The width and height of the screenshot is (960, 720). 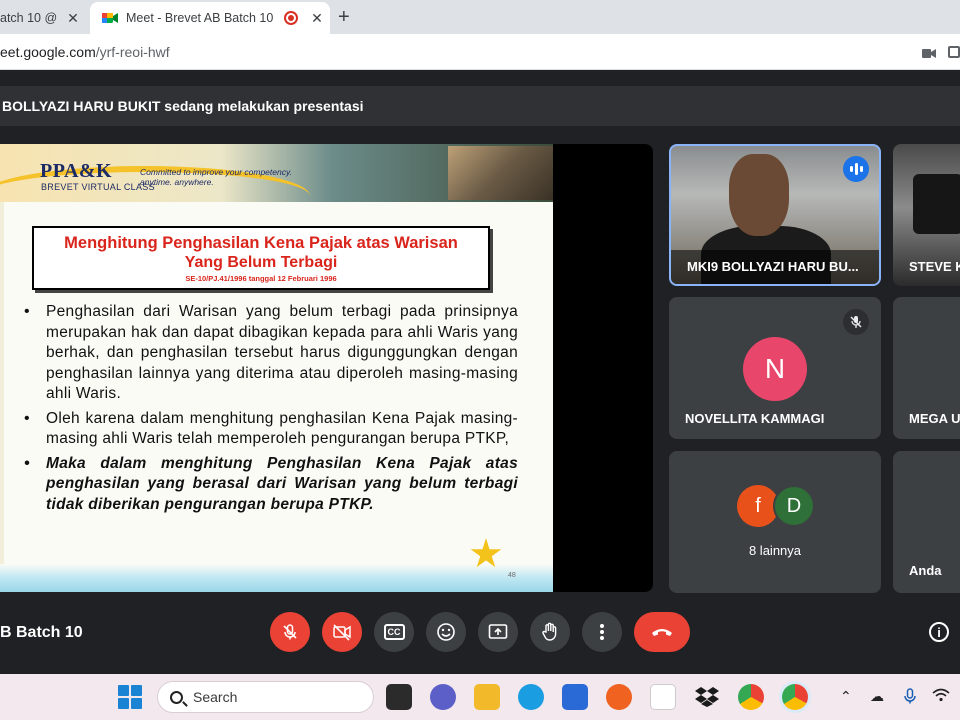 What do you see at coordinates (910, 697) in the screenshot?
I see `microphone-tray-icon` at bounding box center [910, 697].